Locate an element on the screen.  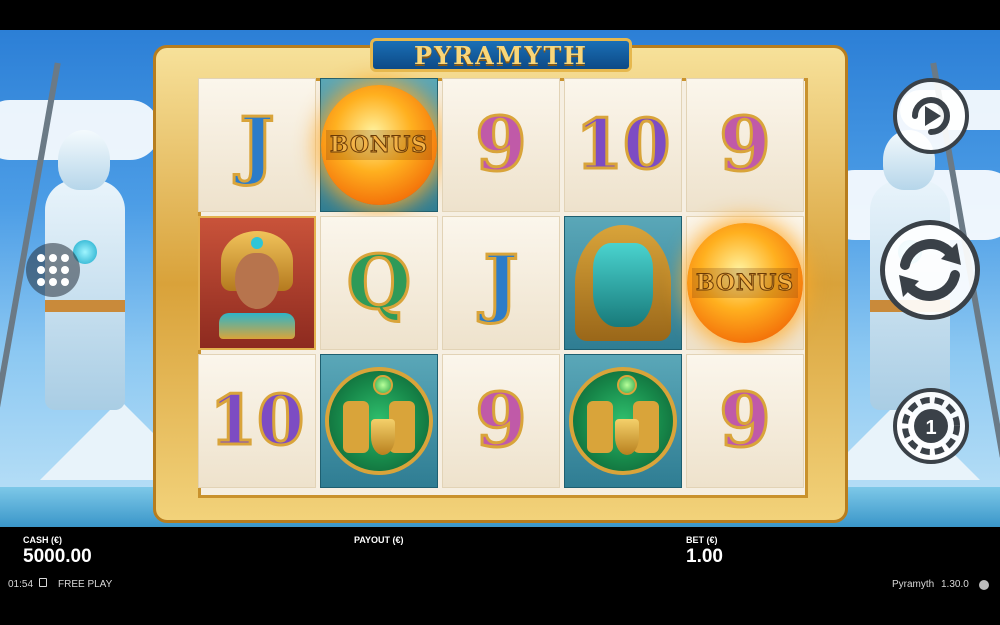
reel-5-row-3: 9 is located at coordinates (745, 421).